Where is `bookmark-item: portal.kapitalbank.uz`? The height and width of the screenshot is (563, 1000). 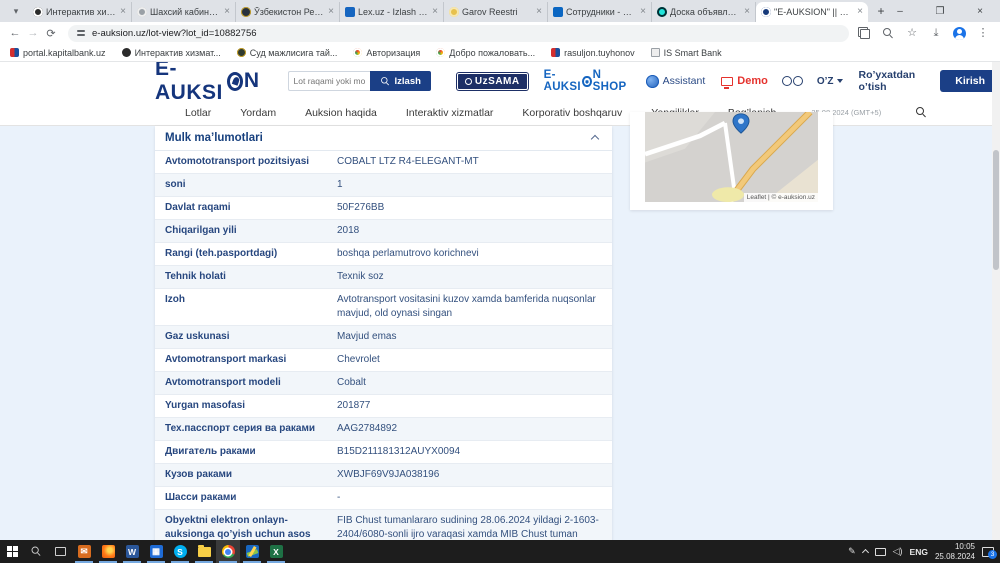
bookmark-item: portal.kapitalbank.uz is located at coordinates (58, 53).